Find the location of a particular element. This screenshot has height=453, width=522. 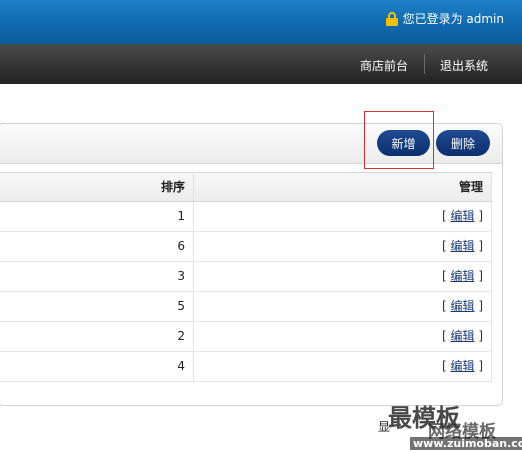

table-row: 4 [ 编辑 ] is located at coordinates (246, 367).